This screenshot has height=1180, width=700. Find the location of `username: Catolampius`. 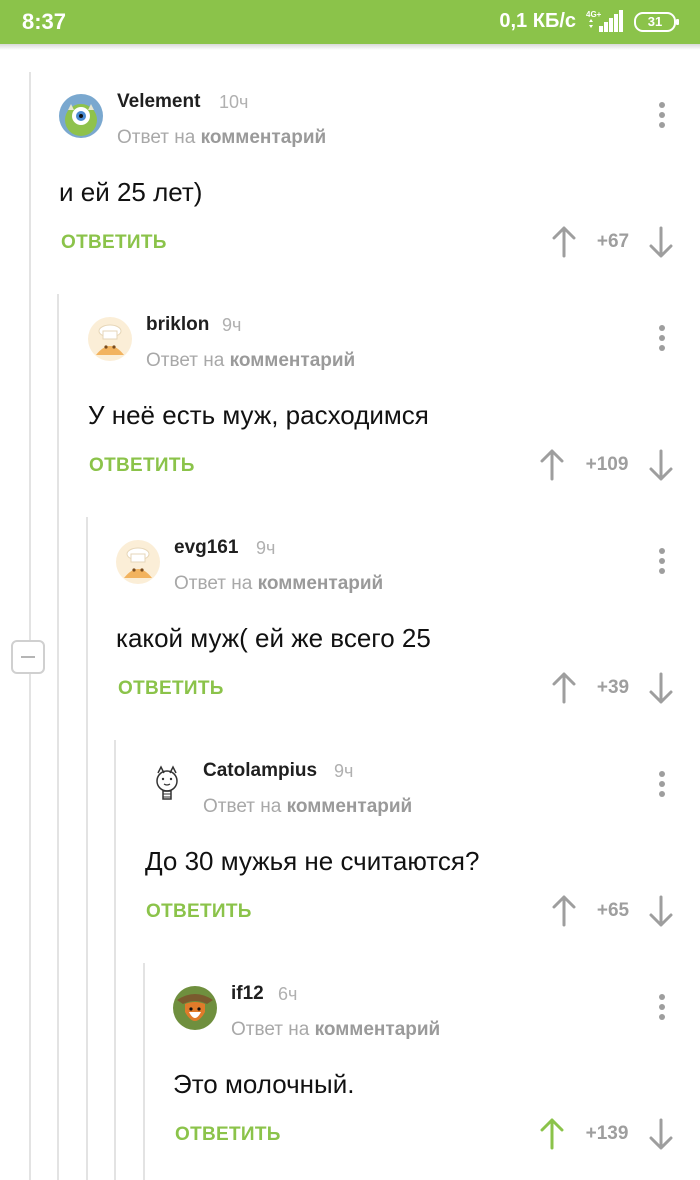

username: Catolampius is located at coordinates (260, 771).